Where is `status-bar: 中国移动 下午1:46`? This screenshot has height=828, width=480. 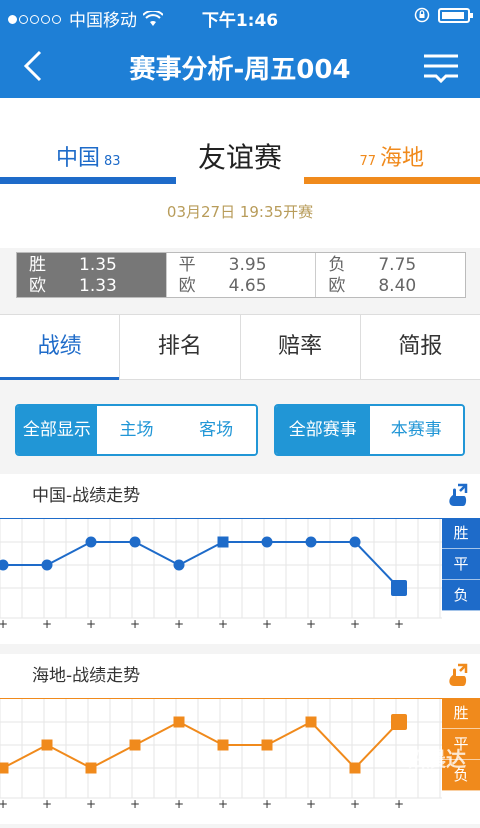 status-bar: 中国移动 下午1:46 is located at coordinates (240, 17).